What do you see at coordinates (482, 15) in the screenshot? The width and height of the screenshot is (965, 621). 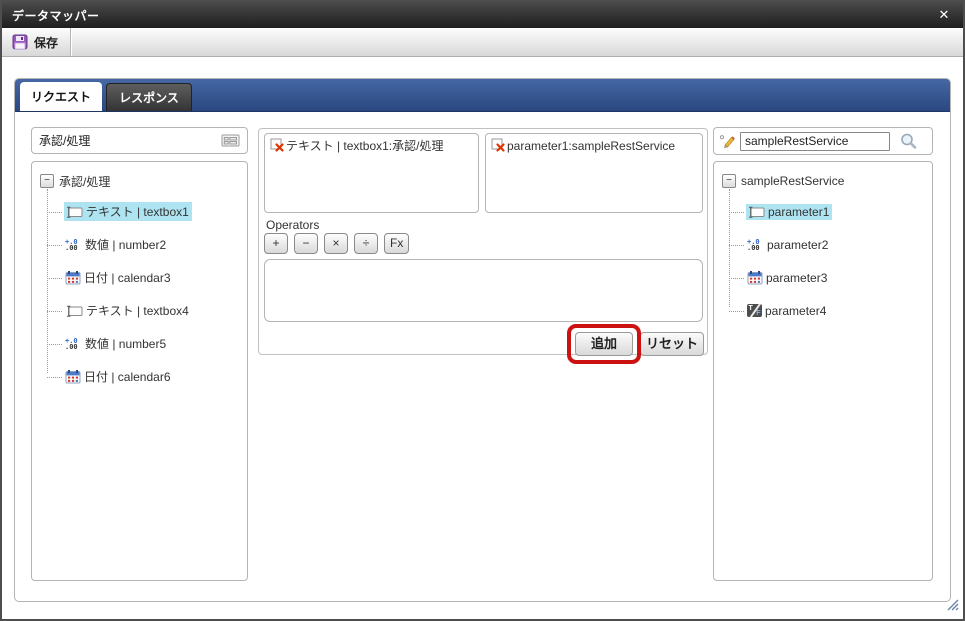 I see `title-bar: データマッパー ✕` at bounding box center [482, 15].